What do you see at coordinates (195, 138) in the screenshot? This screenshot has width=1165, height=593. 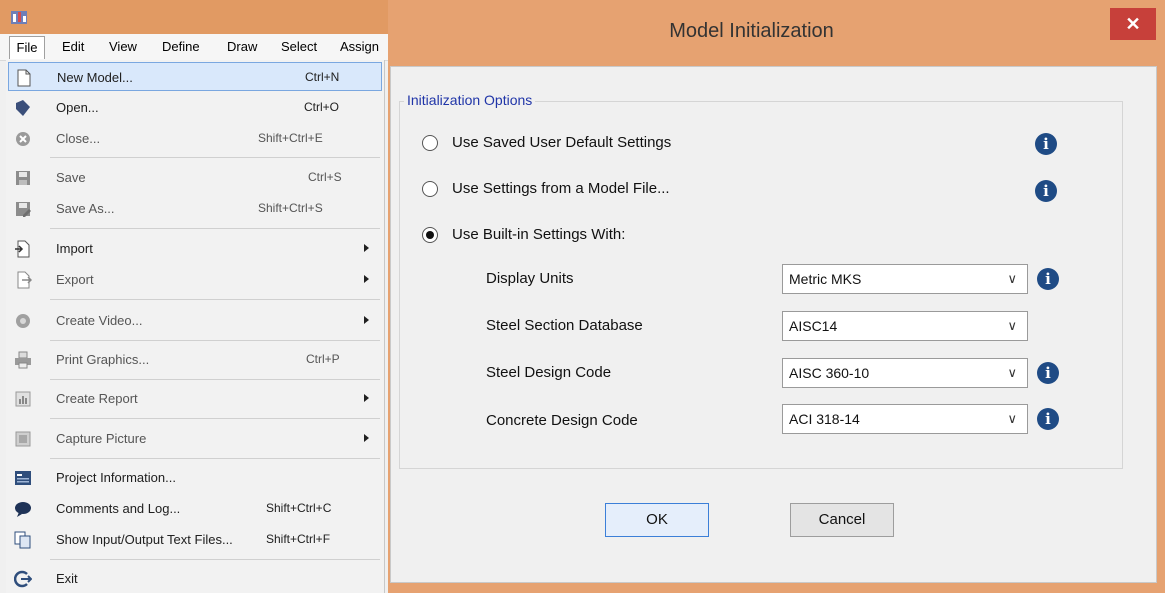 I see `menu-item-close: Close... Shift+Ctrl+E` at bounding box center [195, 138].